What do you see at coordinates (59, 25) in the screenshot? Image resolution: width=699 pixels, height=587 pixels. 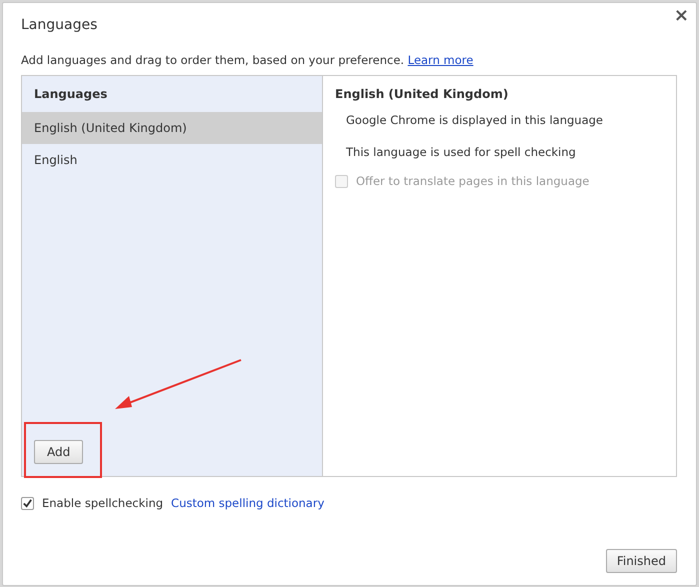 I see `dialog-title: Languages` at bounding box center [59, 25].